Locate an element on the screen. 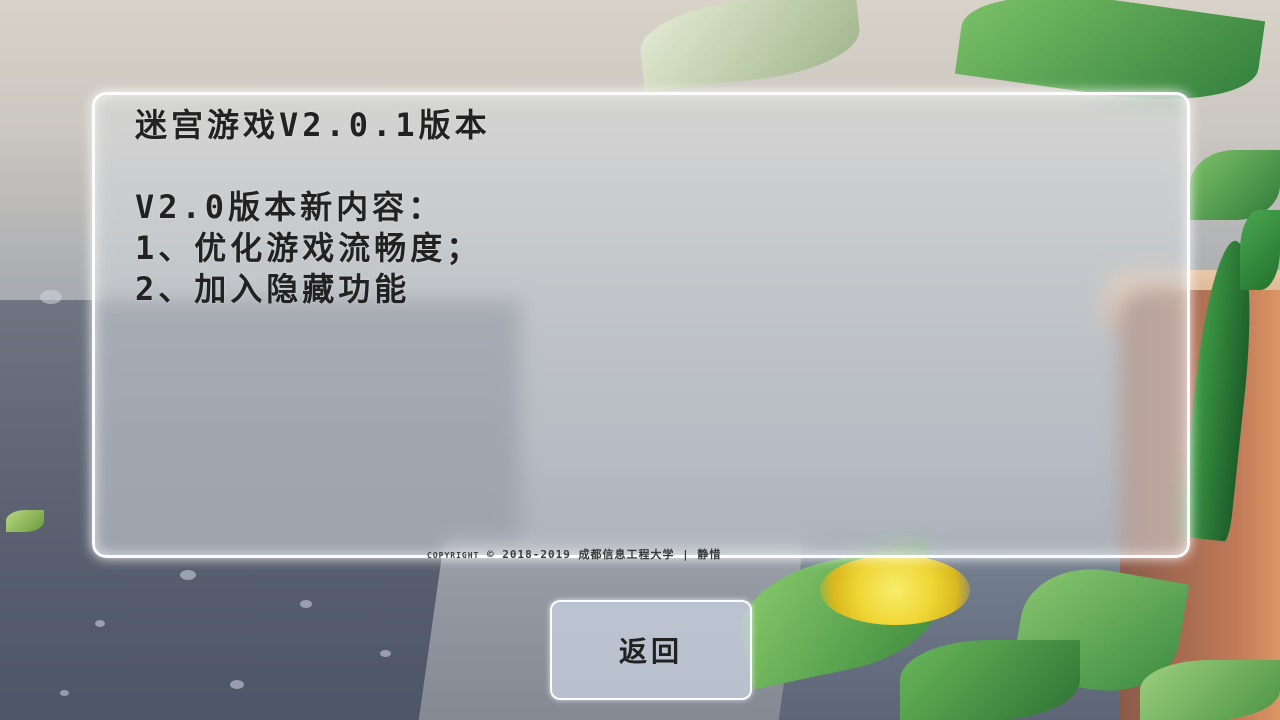 The width and height of the screenshot is (1280, 720). new-content-heading: V2.0版本新内容： is located at coordinates (290, 207).